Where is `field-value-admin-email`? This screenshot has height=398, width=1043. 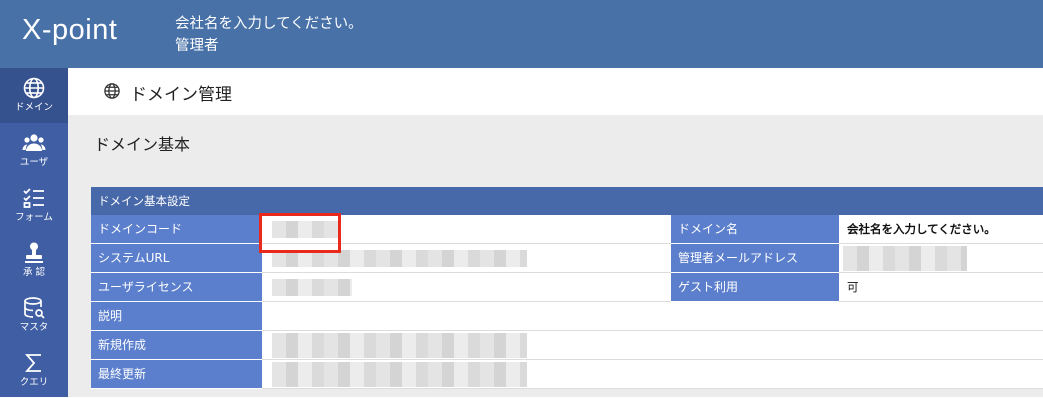
field-value-admin-email is located at coordinates (941, 258).